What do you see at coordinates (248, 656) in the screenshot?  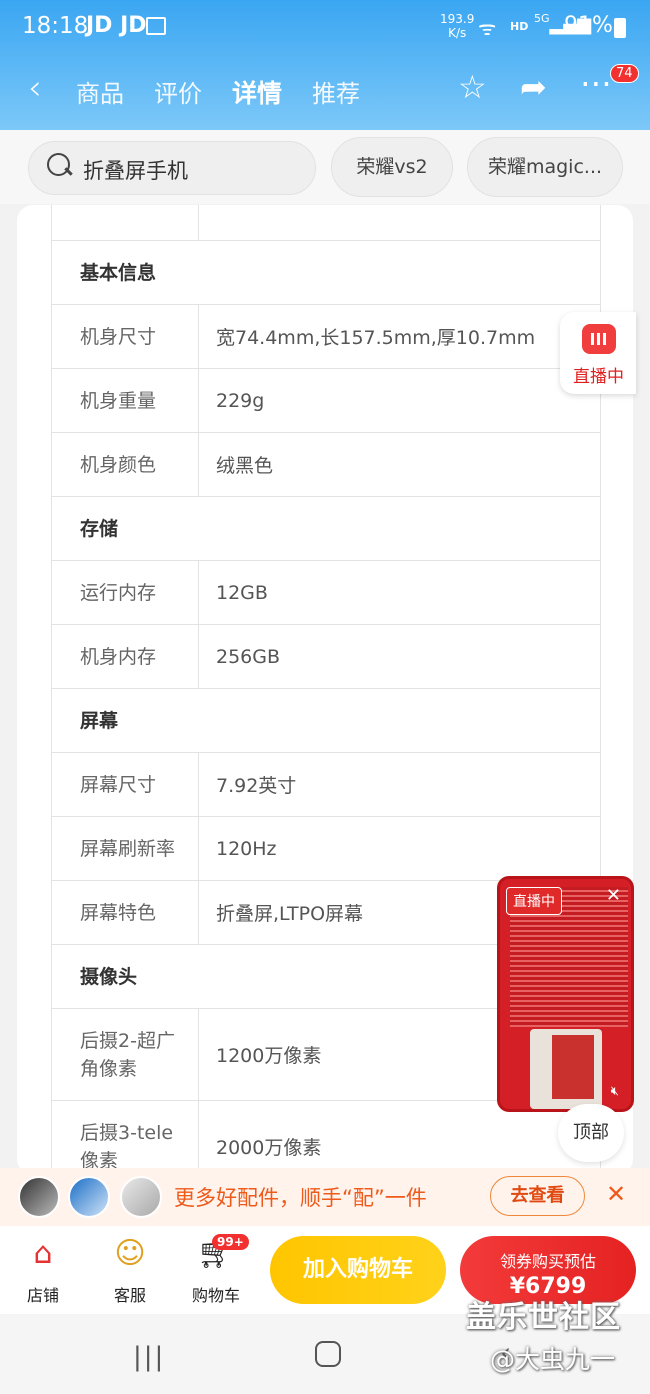 I see `spec-value: 256GB` at bounding box center [248, 656].